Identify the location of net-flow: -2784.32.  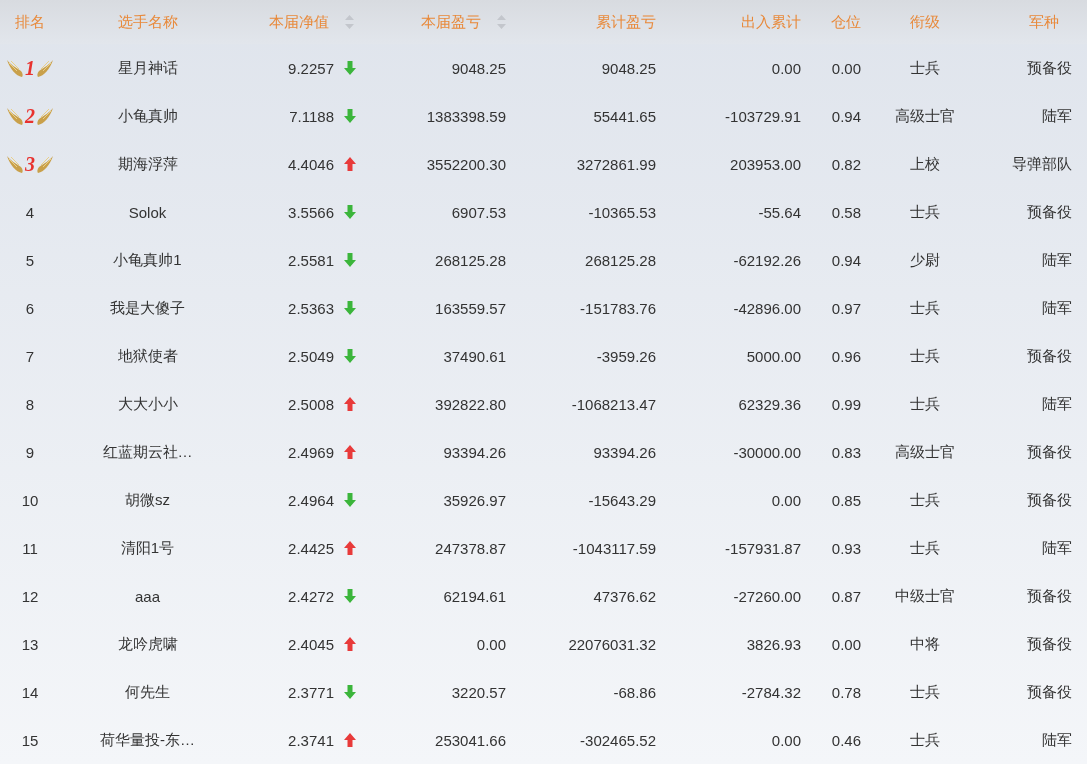
(771, 692).